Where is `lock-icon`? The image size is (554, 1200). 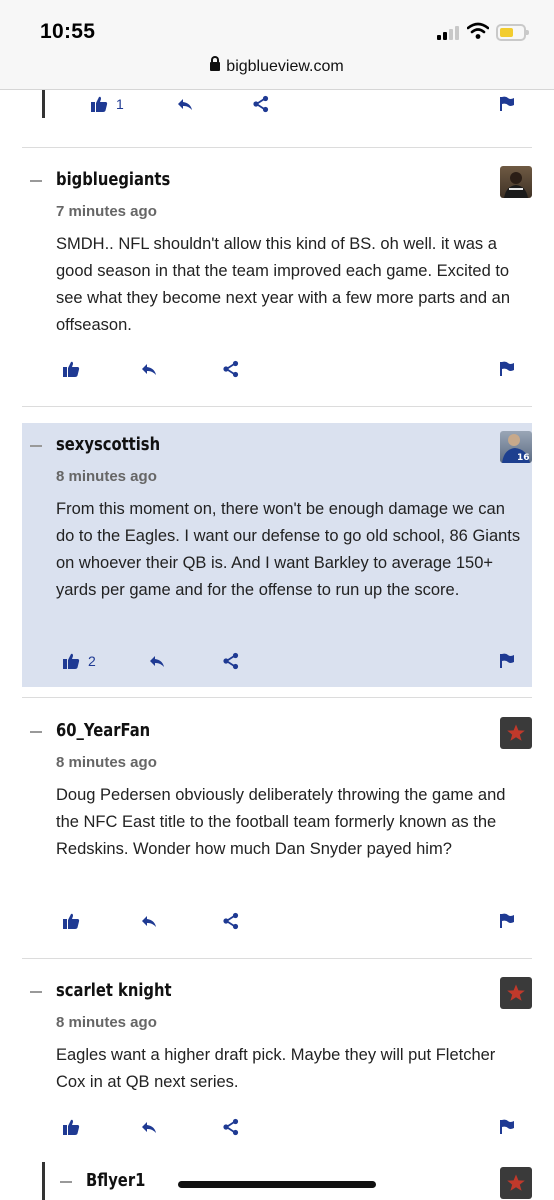
lock-icon is located at coordinates (215, 63).